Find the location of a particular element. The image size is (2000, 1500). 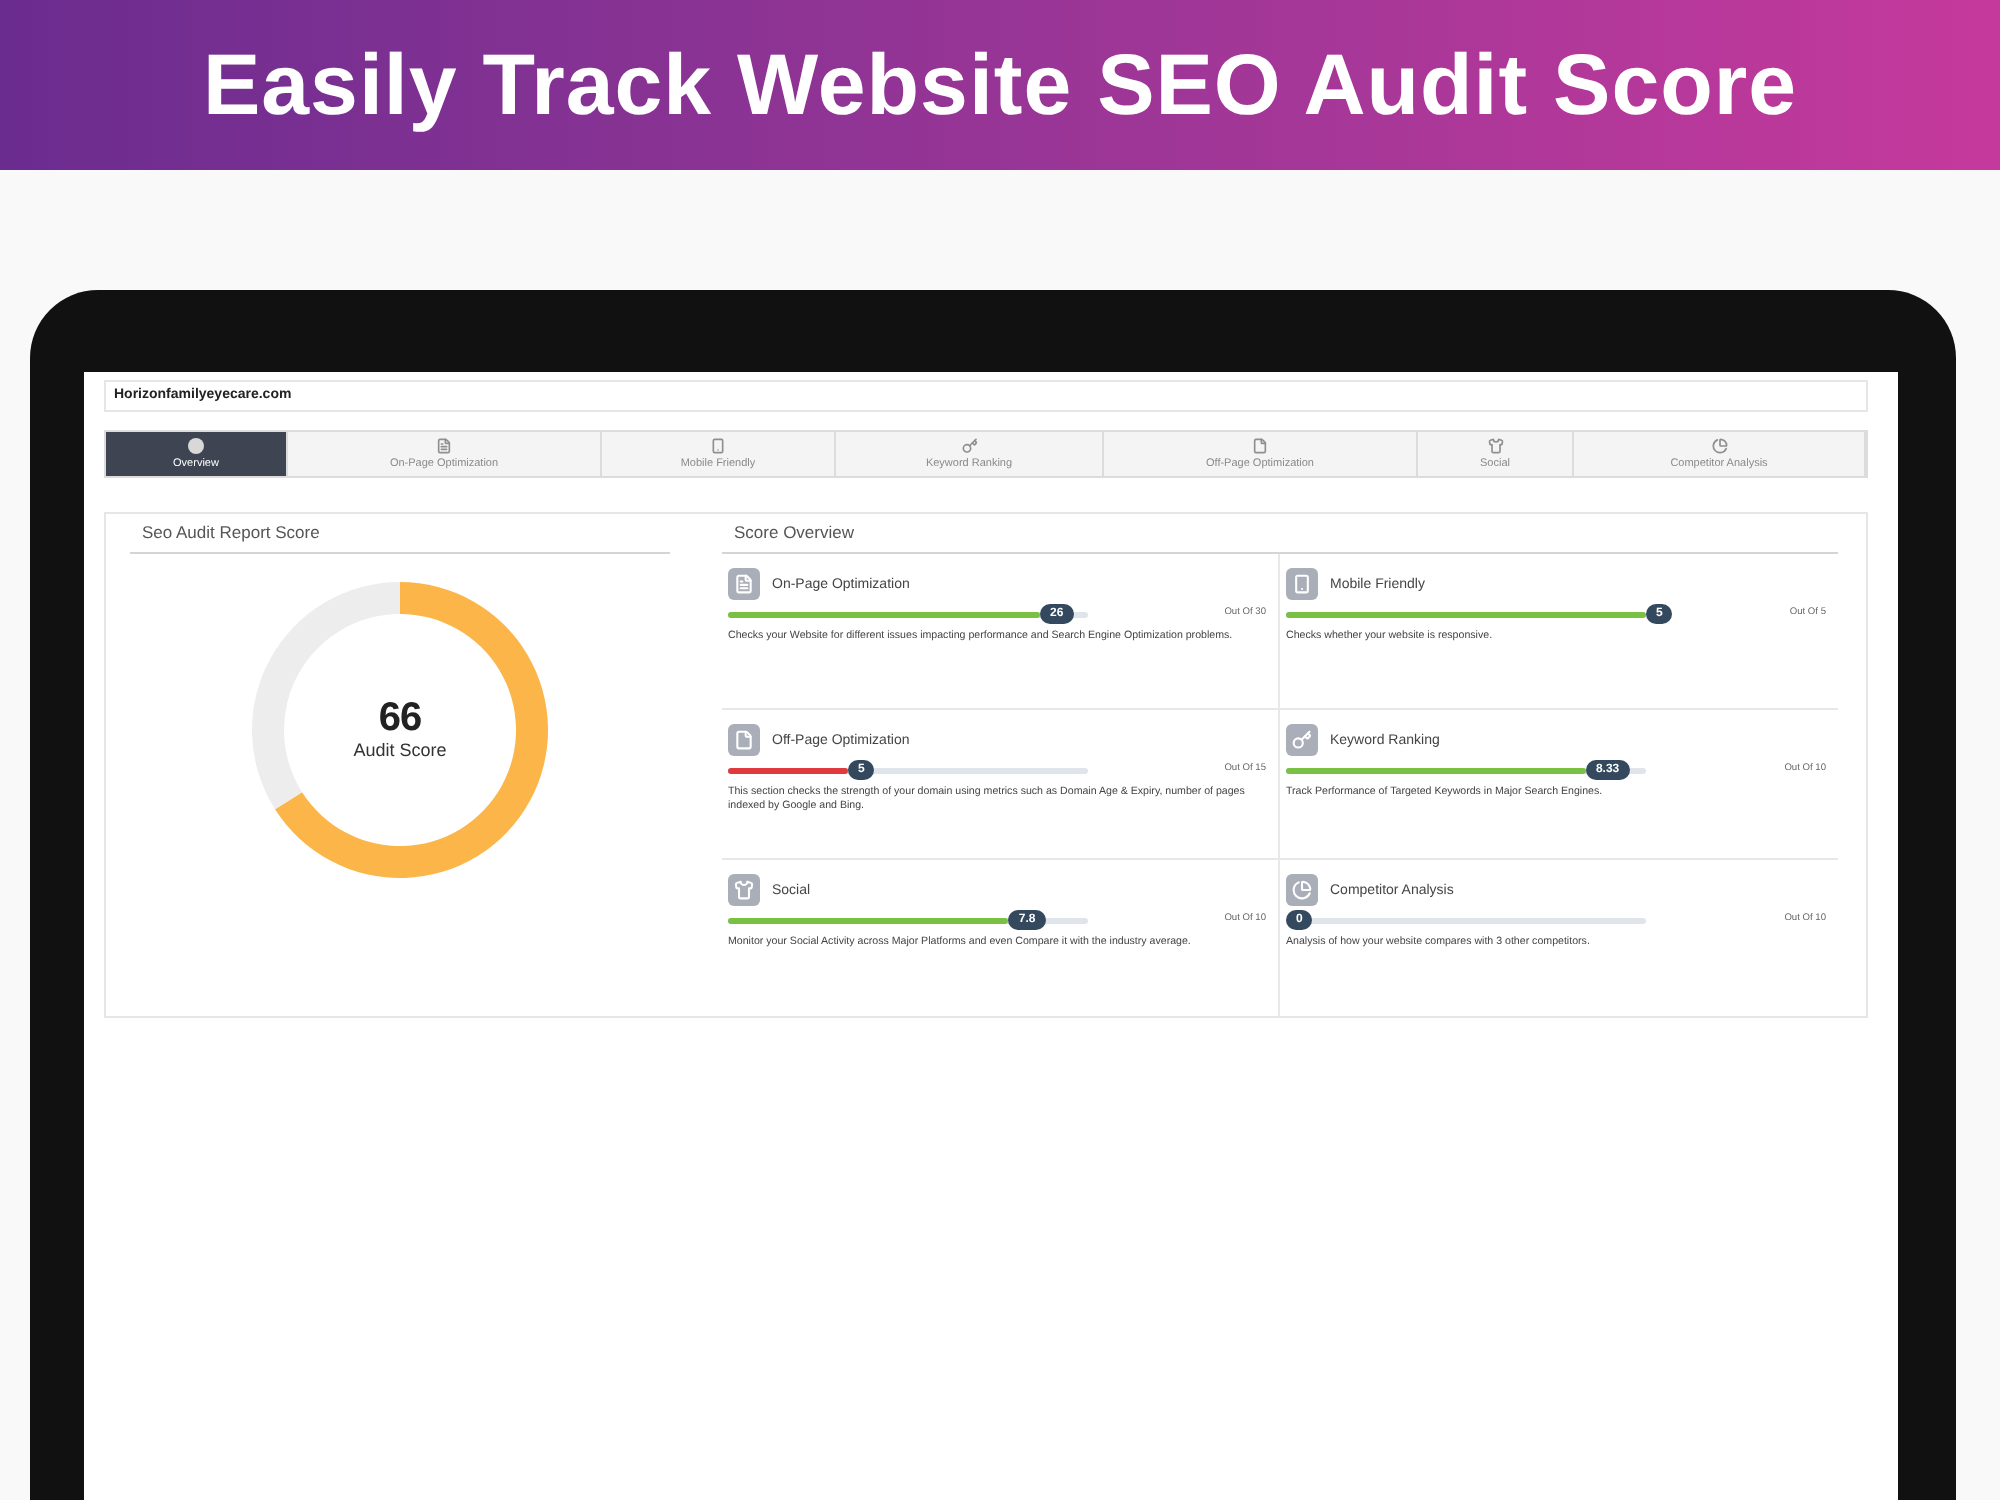

panel-title: Seo Audit Report Score is located at coordinates (231, 533).